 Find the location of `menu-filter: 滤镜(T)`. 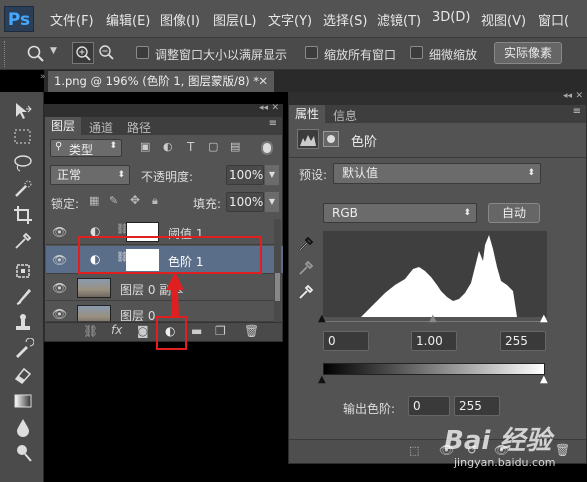

menu-filter: 滤镜(T) is located at coordinates (399, 19).